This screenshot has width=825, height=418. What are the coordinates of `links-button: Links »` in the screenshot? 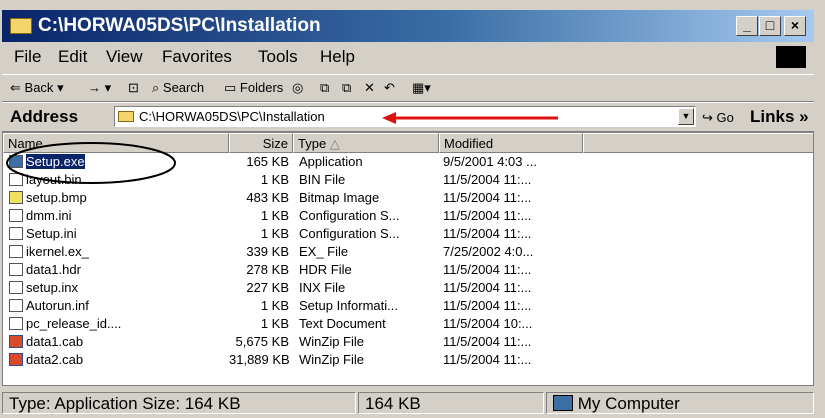 It's located at (779, 117).